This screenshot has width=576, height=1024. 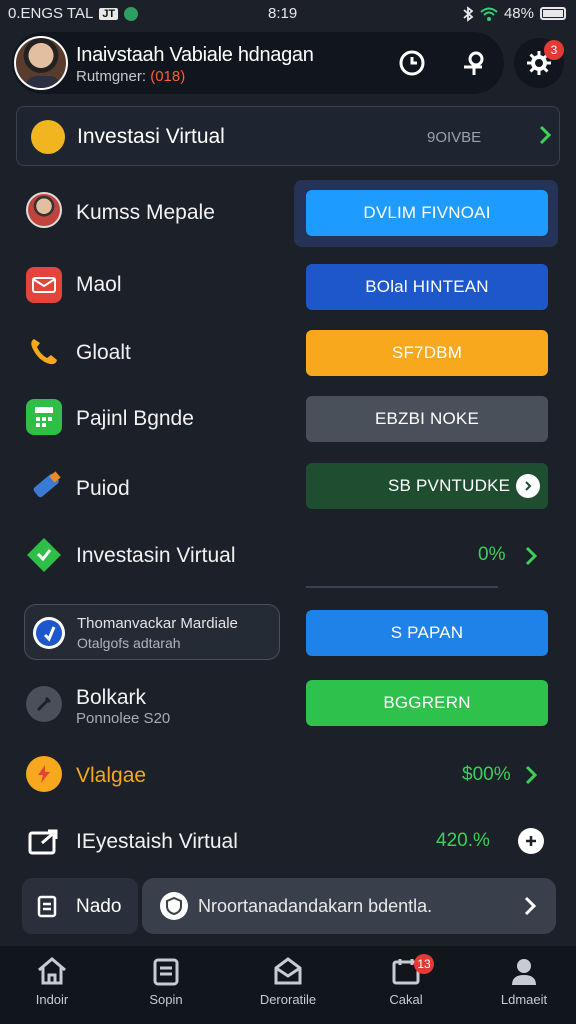 I want to click on action-button: S PAPAN, so click(x=427, y=633).